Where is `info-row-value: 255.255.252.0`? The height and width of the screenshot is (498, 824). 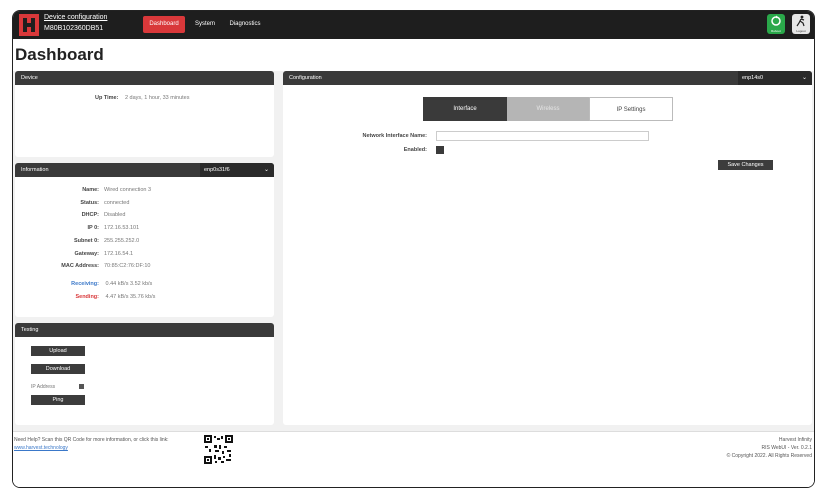 info-row-value: 255.255.252.0 is located at coordinates (122, 240).